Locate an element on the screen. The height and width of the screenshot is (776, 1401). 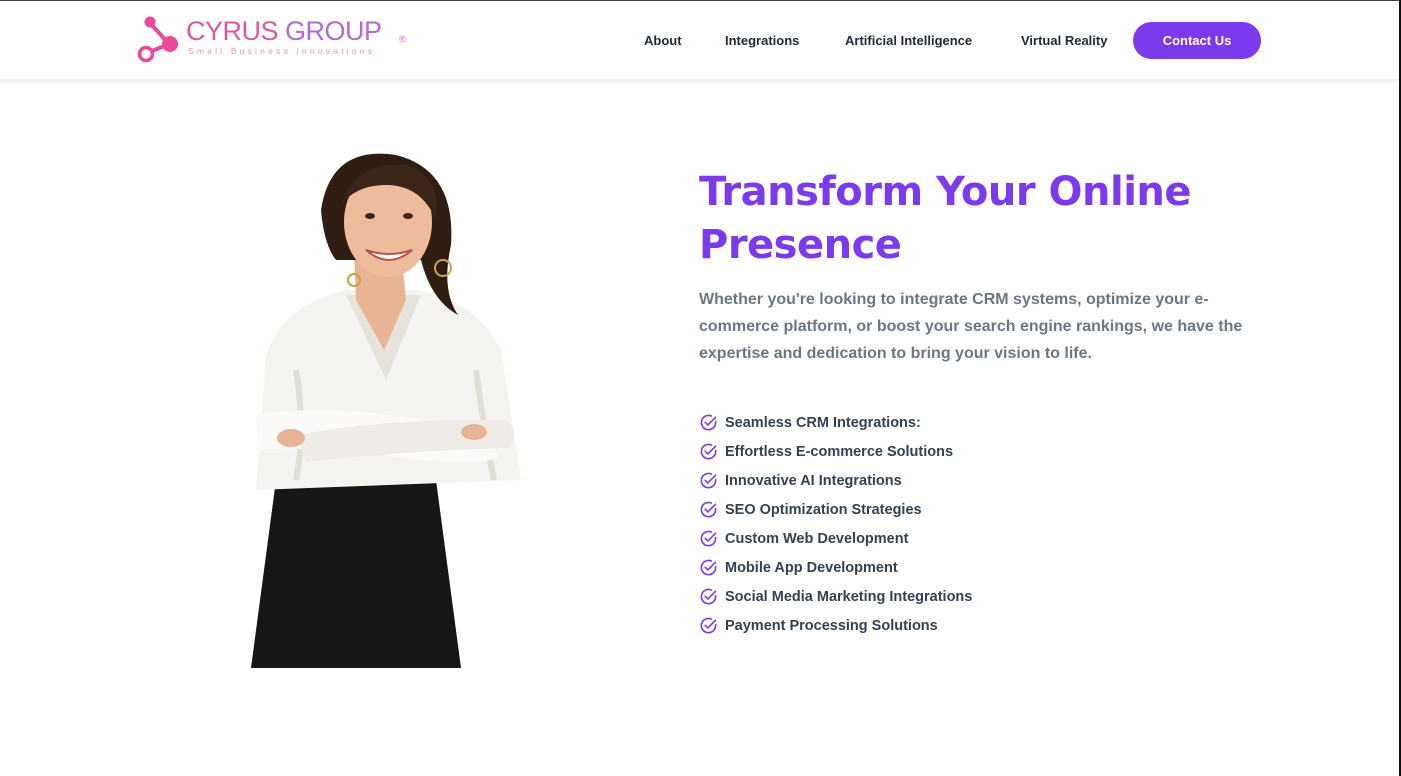
hero-title: Transform Your Online Presence is located at coordinates (945, 218).